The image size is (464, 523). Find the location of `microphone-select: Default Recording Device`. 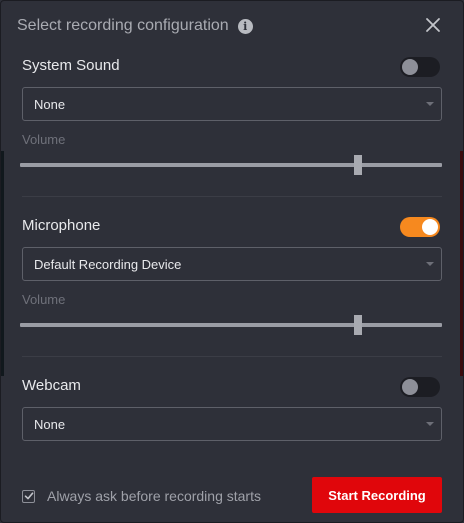

microphone-select: Default Recording Device is located at coordinates (232, 264).